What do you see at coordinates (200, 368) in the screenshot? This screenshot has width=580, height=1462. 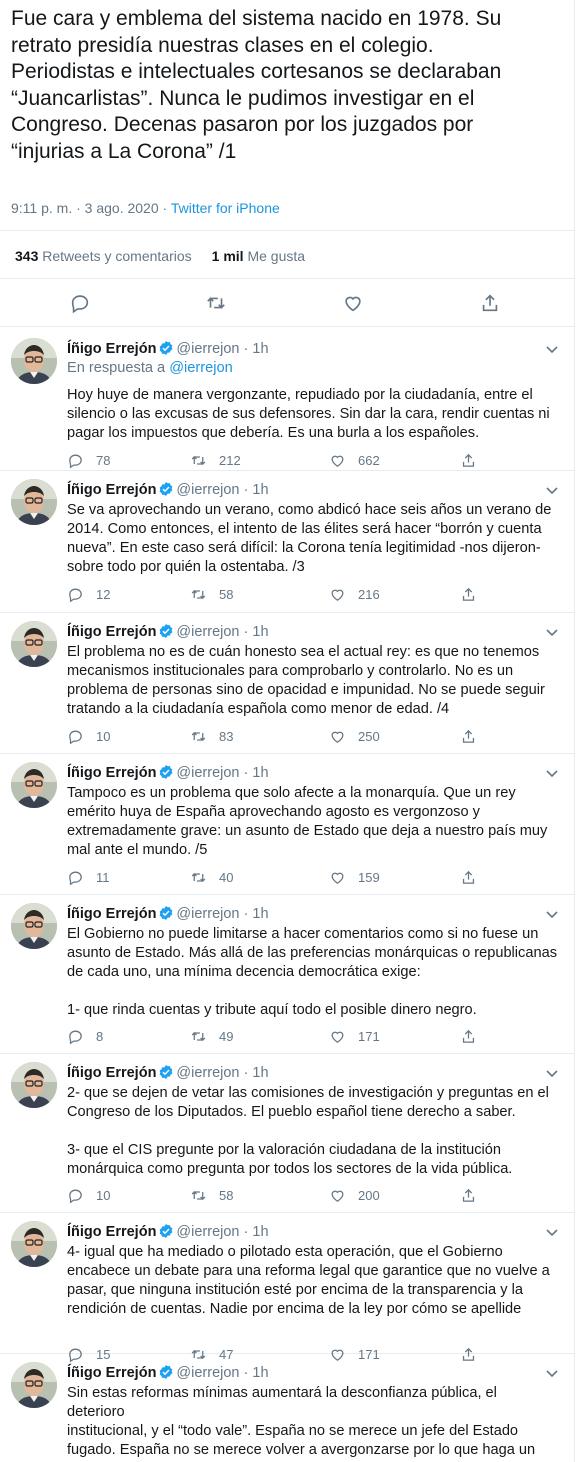 I see `in-reply-to-handle: @ierrejon` at bounding box center [200, 368].